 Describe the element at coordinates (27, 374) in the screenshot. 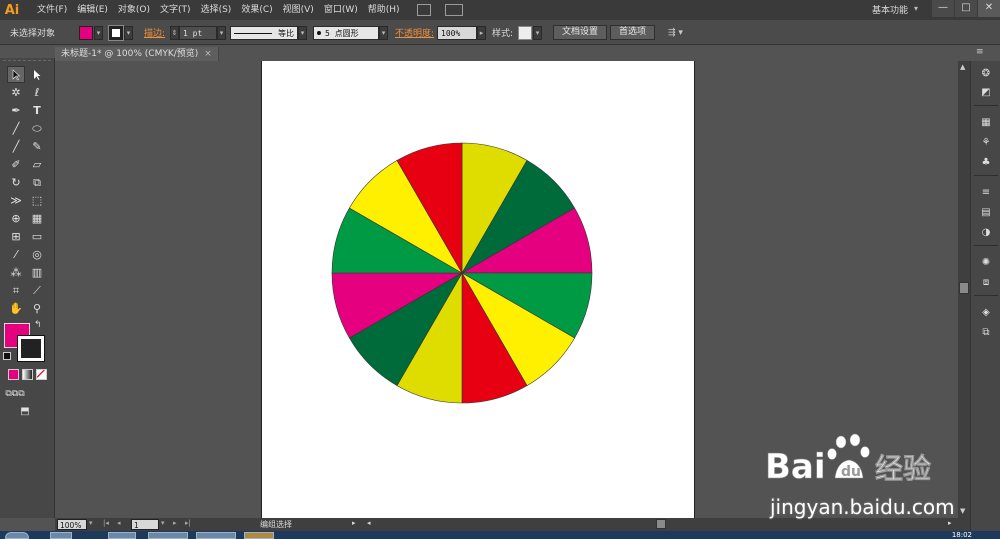

I see `gradient-mode-icon` at that location.